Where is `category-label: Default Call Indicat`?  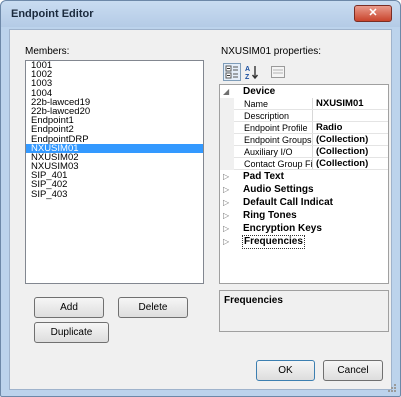
category-label: Default Call Indicat is located at coordinates (288, 202).